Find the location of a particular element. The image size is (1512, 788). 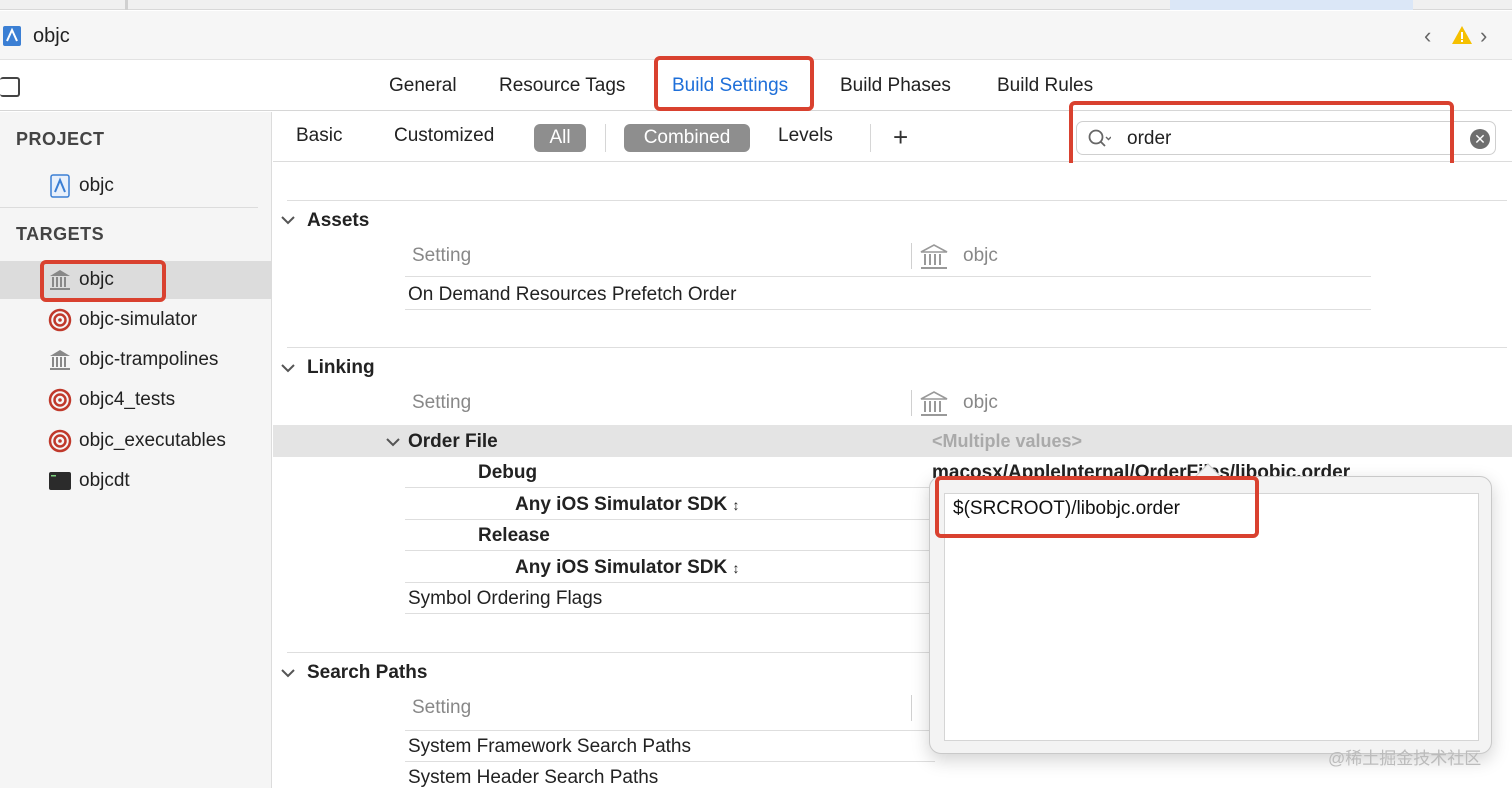

sidebar-item-label: objc4_tests is located at coordinates (127, 399).